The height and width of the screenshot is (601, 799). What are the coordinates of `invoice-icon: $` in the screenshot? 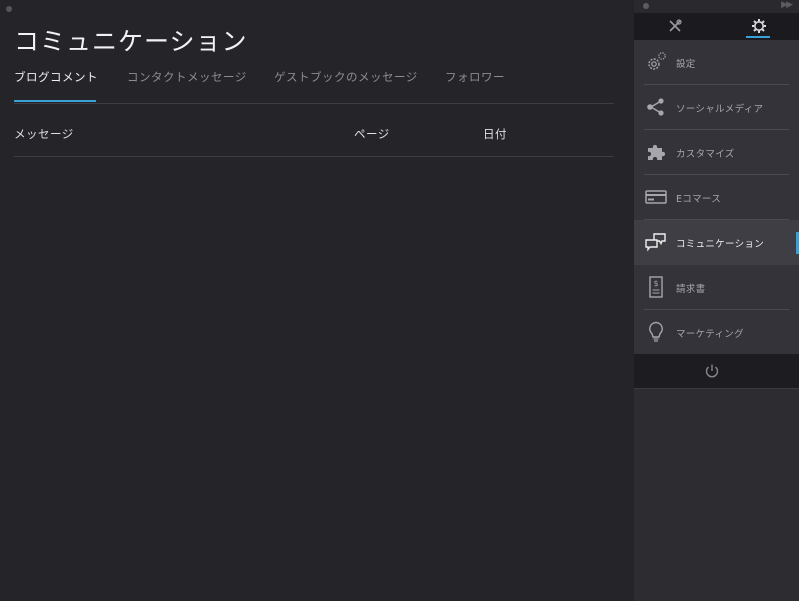 It's located at (656, 287).